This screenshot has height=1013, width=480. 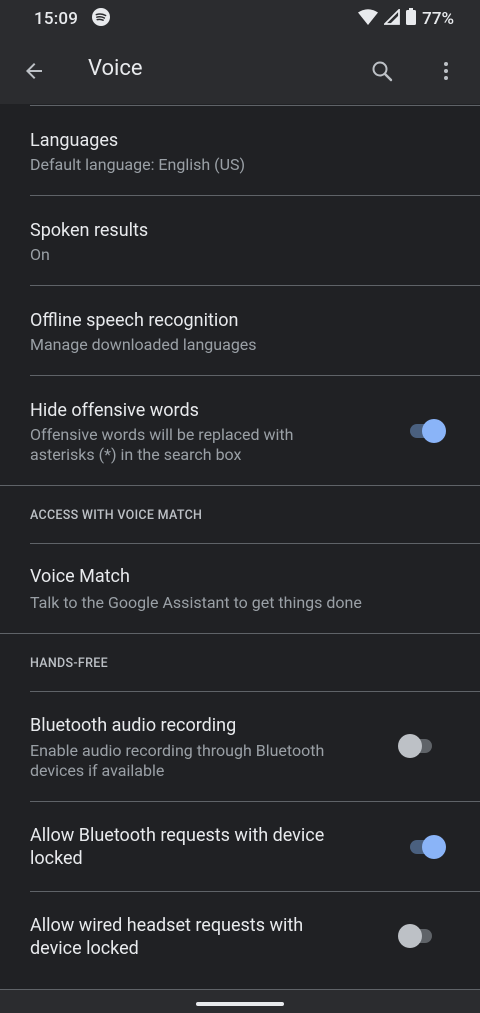 What do you see at coordinates (426, 847) in the screenshot?
I see `bluetooth-locked-toggle` at bounding box center [426, 847].